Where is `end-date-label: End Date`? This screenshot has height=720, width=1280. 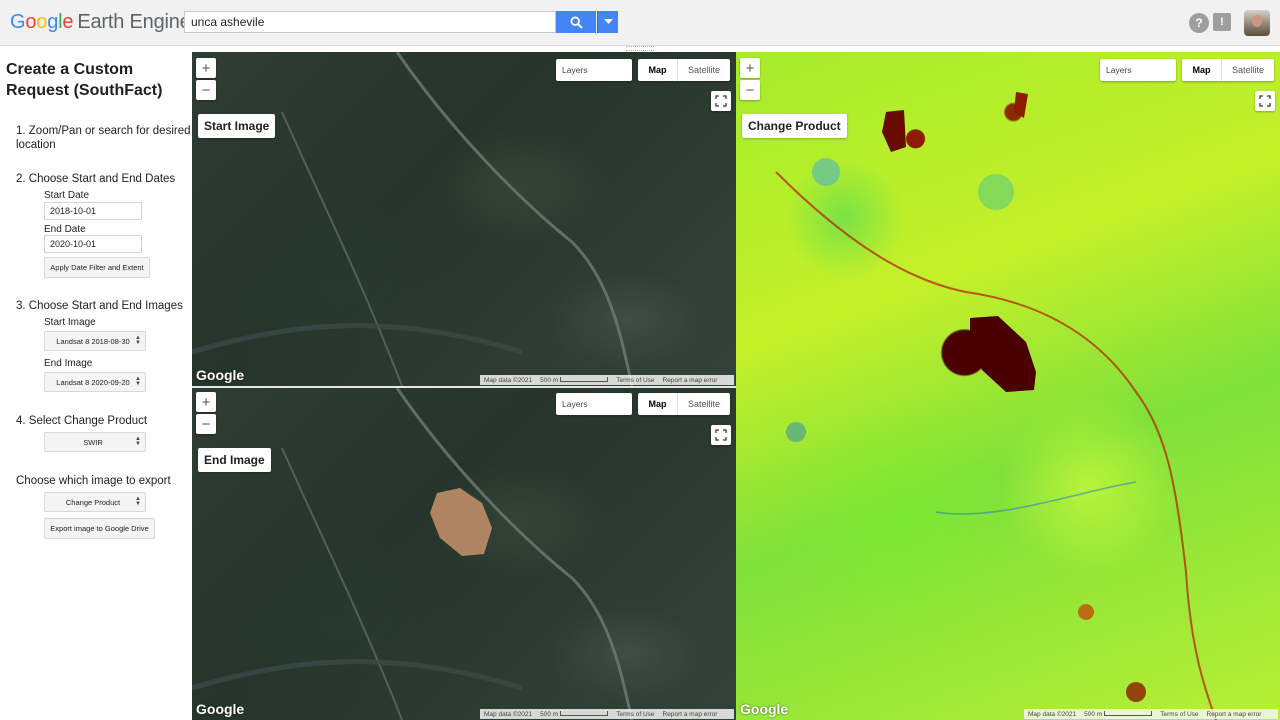
end-date-label: End Date is located at coordinates (65, 229).